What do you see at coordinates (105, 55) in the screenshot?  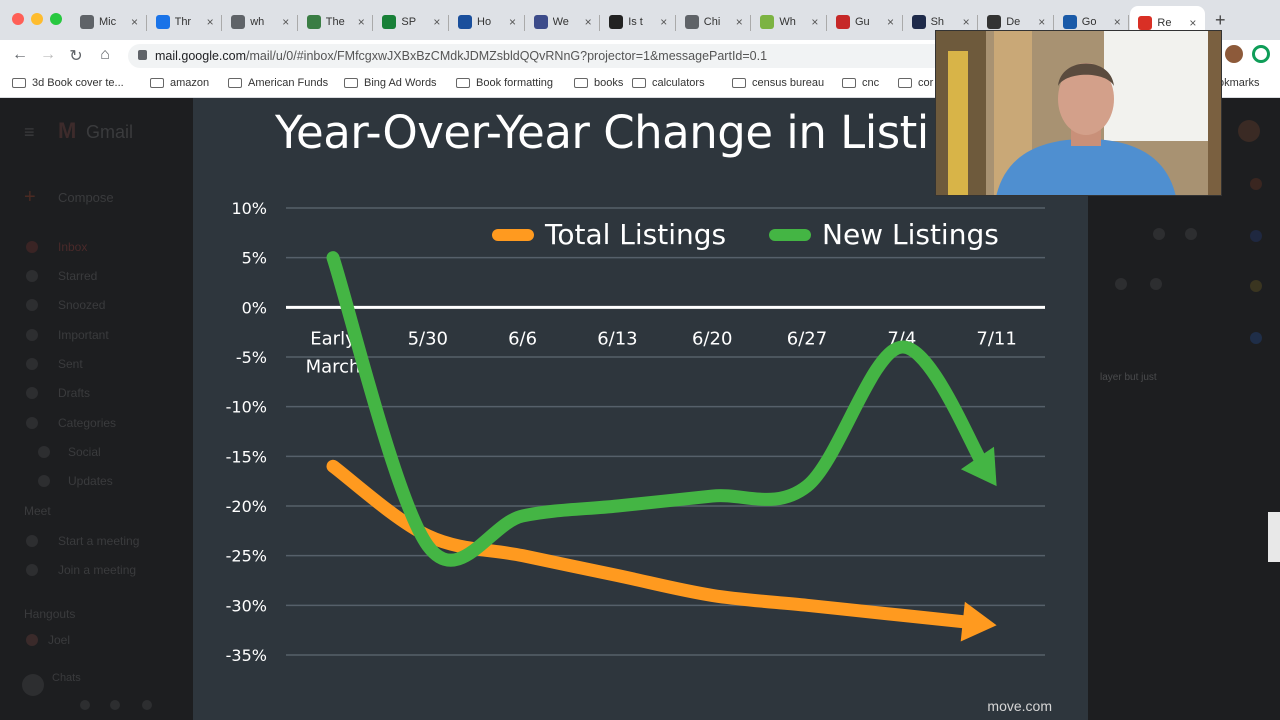 I see `home-button: ⌂` at bounding box center [105, 55].